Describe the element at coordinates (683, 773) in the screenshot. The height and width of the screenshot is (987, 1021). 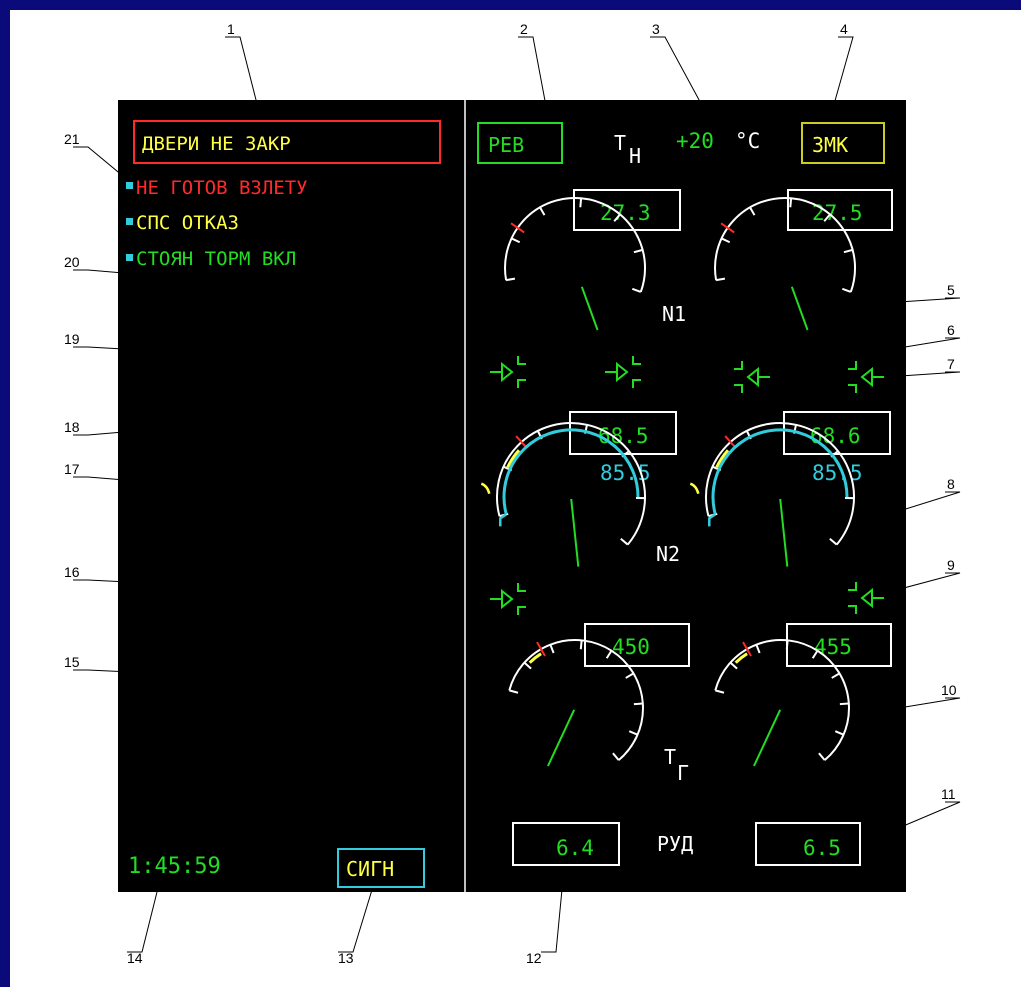
I see `tg-label-subscript: Г` at that location.